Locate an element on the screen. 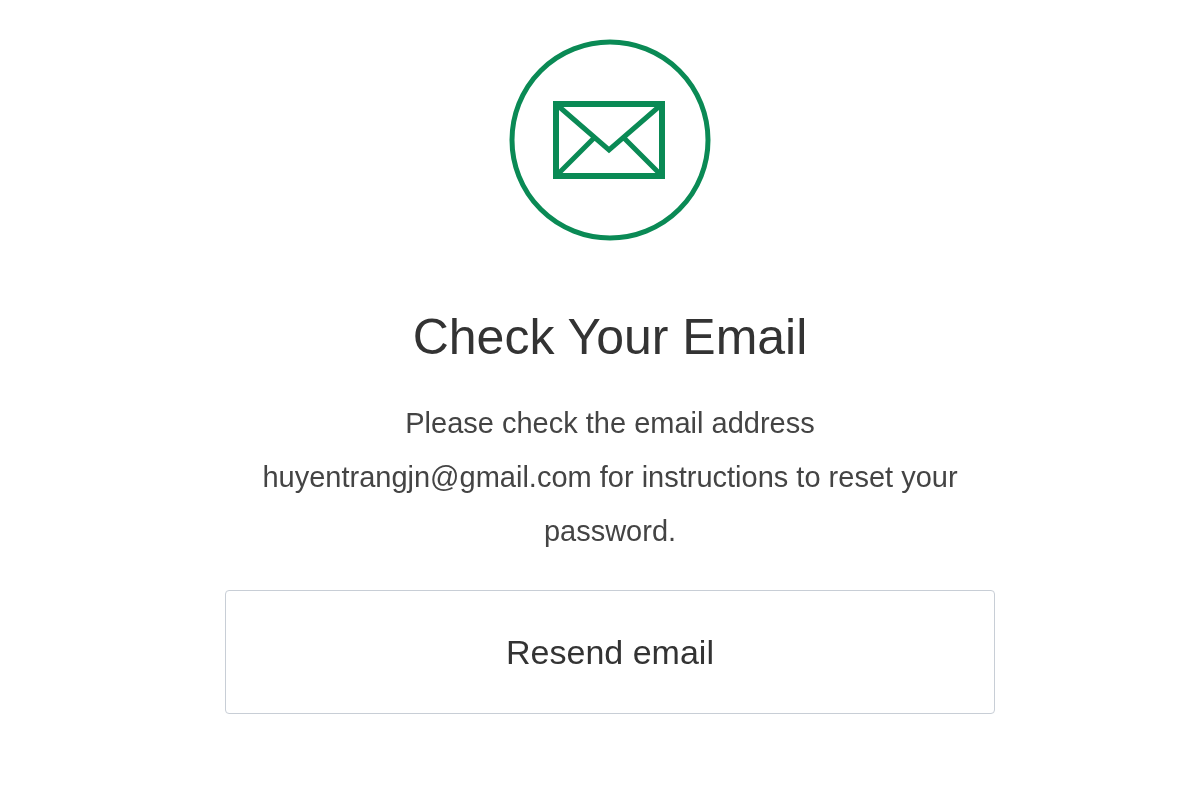 The height and width of the screenshot is (800, 1200). resend-email-button: Resend email is located at coordinates (610, 652).